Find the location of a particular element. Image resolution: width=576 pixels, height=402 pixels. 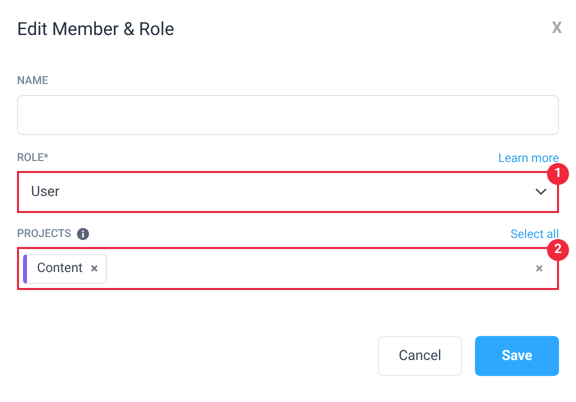

annotation-badge: 2 is located at coordinates (558, 250).